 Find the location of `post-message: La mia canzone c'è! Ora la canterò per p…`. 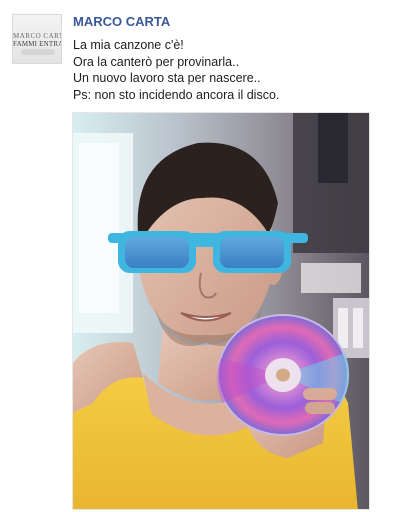

post-message: La mia canzone c'è! Ora la canterò per p… is located at coordinates (233, 70).